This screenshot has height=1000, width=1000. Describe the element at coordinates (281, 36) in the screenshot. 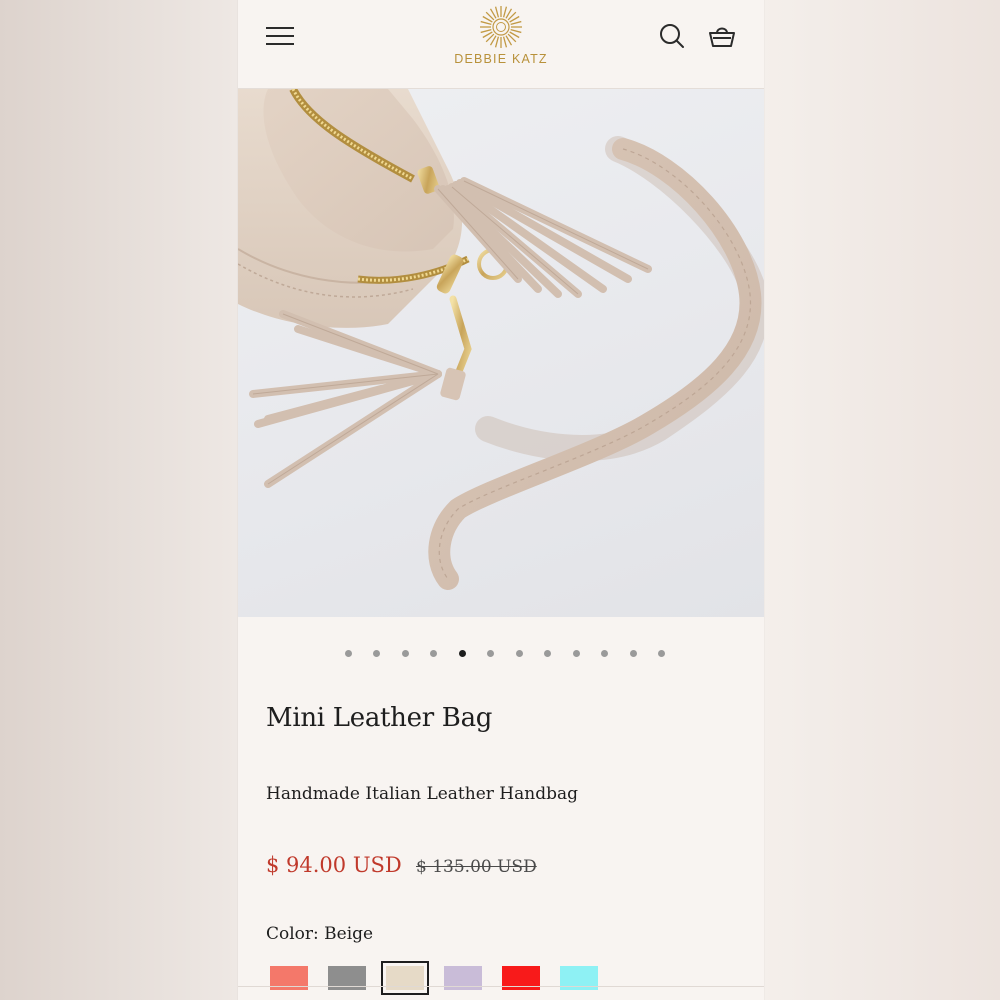

I see `hamburger-menu-icon` at that location.